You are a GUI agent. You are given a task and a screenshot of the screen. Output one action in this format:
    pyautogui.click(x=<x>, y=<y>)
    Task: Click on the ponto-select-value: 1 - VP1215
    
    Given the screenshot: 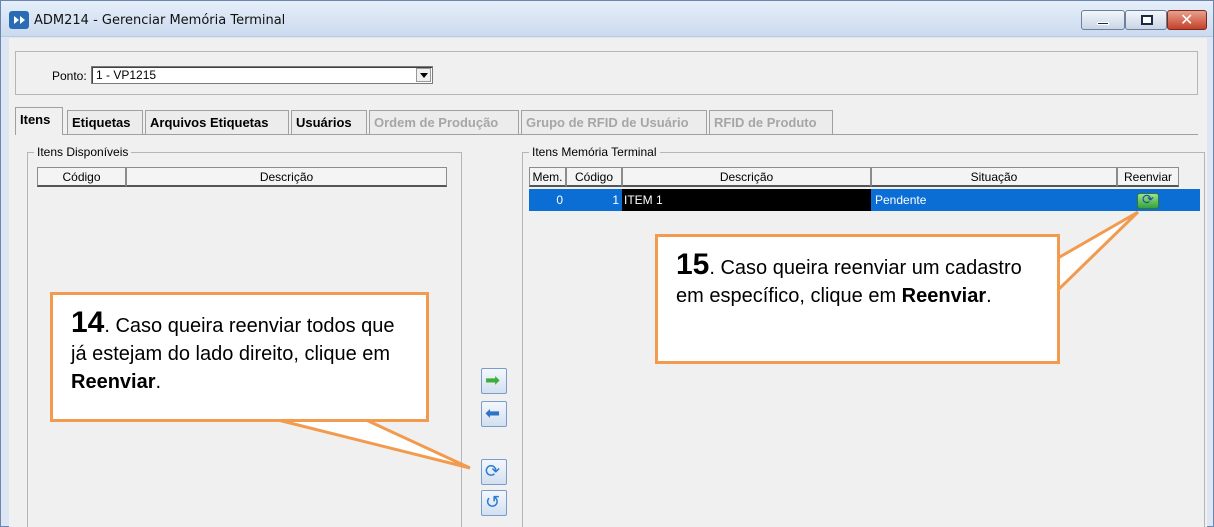 What is the action you would take?
    pyautogui.click(x=126, y=75)
    